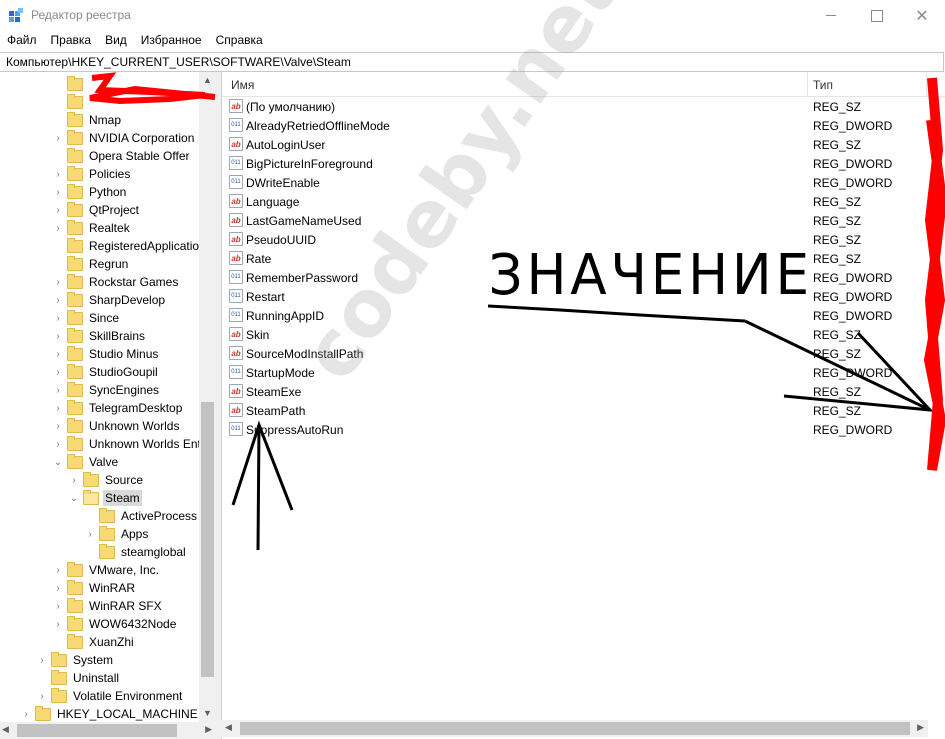 Image resolution: width=945 pixels, height=739 pixels. Describe the element at coordinates (242, 85) in the screenshot. I see `column-header-name: Имя` at that location.